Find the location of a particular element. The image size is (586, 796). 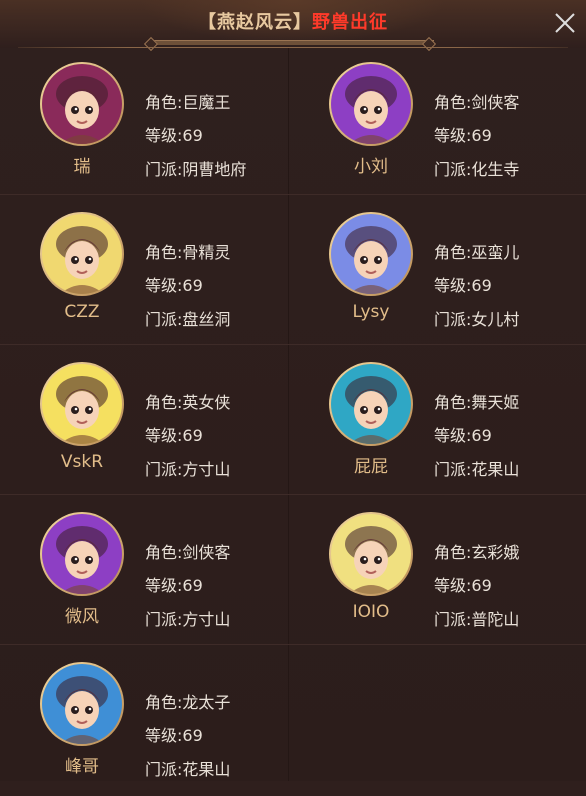

school-row: 门派:女儿村 is located at coordinates (476, 318).